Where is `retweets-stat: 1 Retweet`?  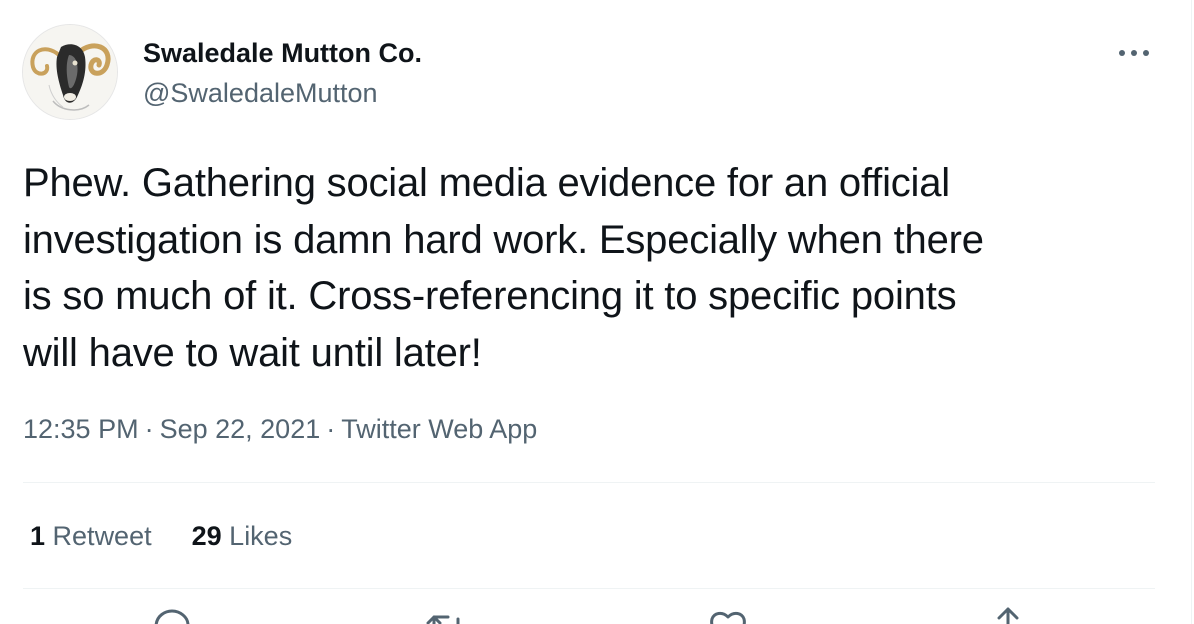
retweets-stat: 1 Retweet is located at coordinates (91, 536).